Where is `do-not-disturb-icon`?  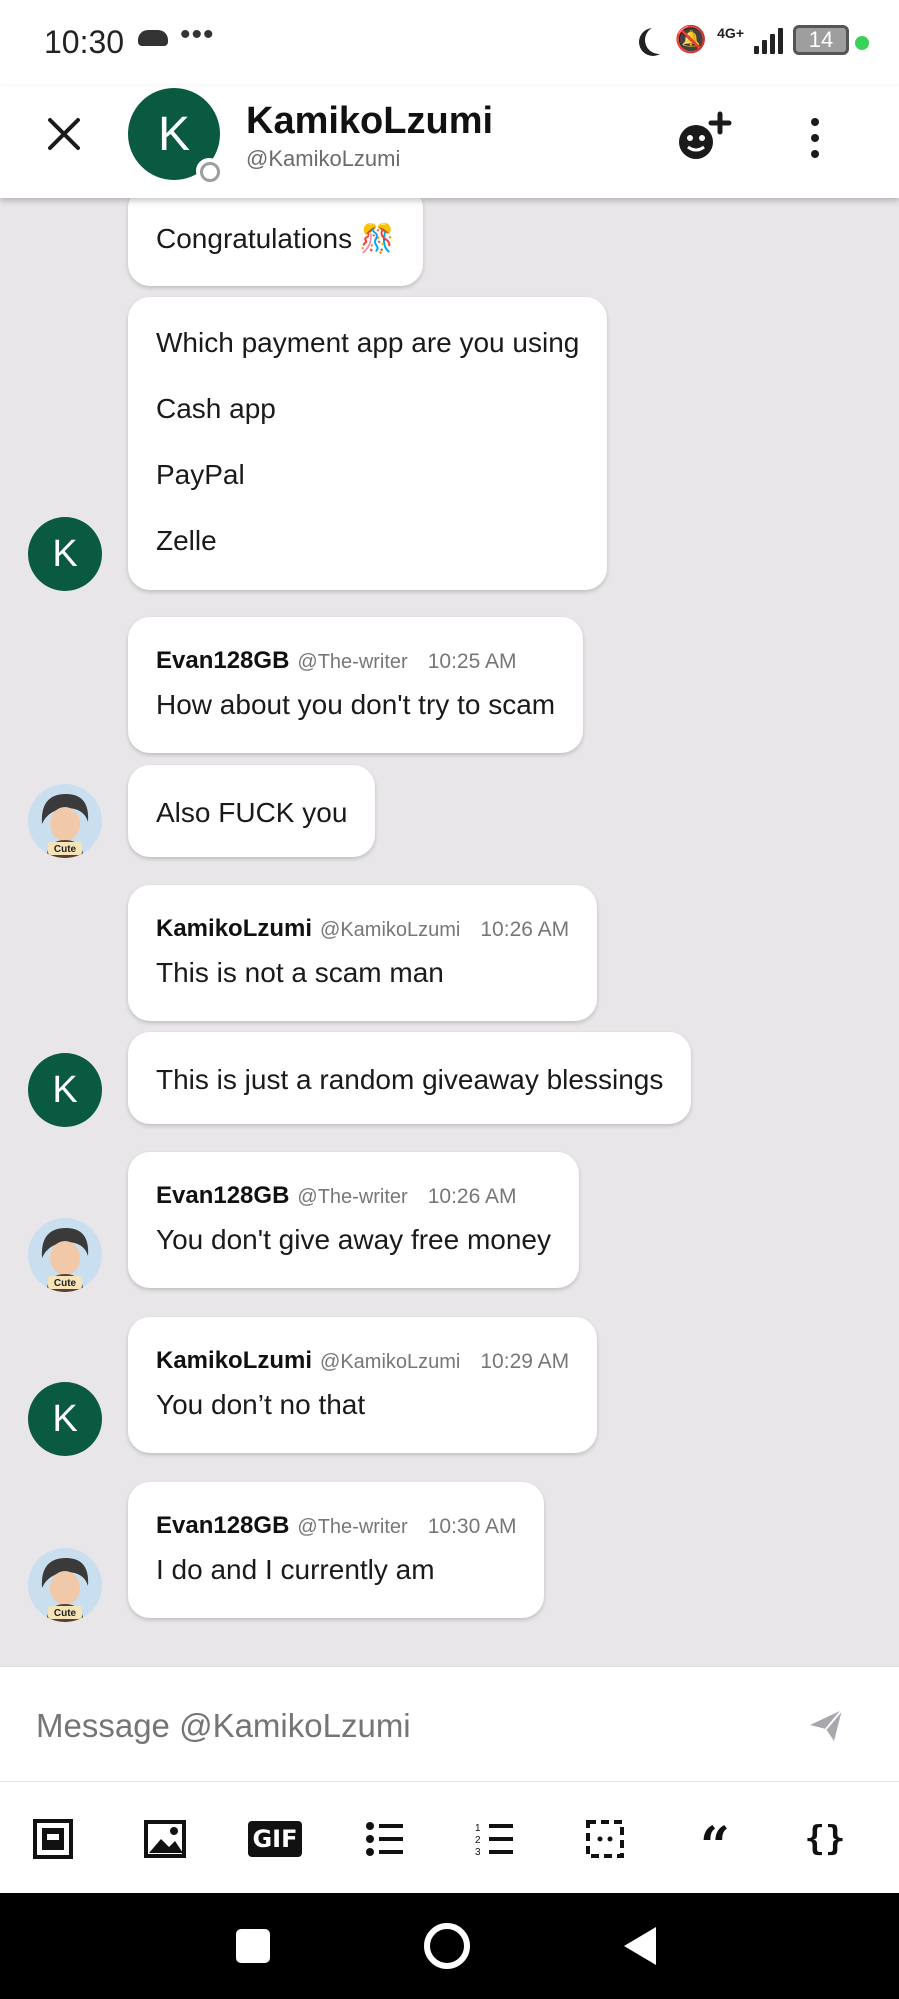
do-not-disturb-icon is located at coordinates (659, 40).